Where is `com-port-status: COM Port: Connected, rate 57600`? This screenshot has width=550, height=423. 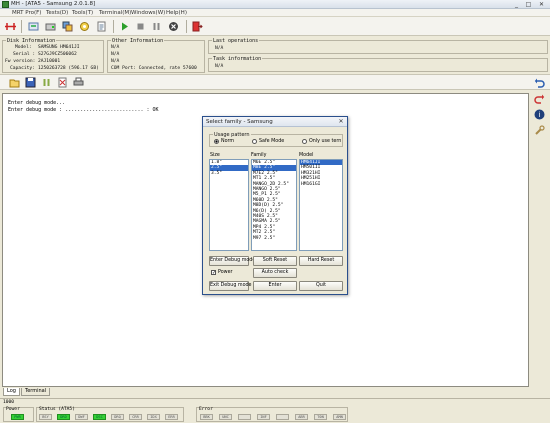 com-port-status: COM Port: Connected, rate 57600 is located at coordinates (154, 68).